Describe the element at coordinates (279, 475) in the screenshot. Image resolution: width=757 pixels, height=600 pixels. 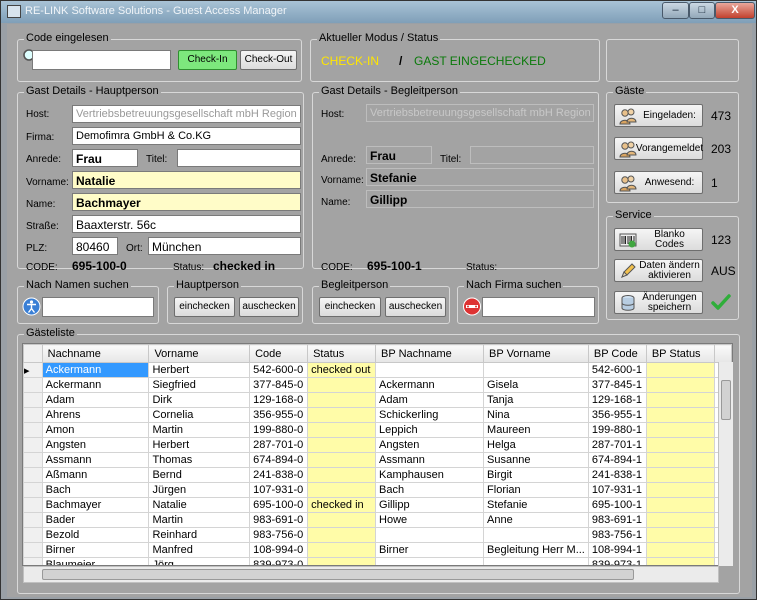
I see `table-cell: 241-838-0` at that location.